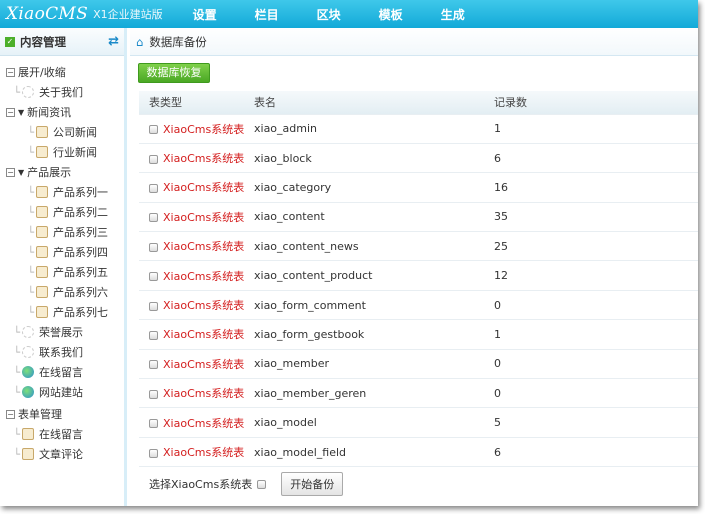 The height and width of the screenshot is (514, 705). I want to click on sidebar-item: − ▼ 新闻资讯, so click(62, 112).